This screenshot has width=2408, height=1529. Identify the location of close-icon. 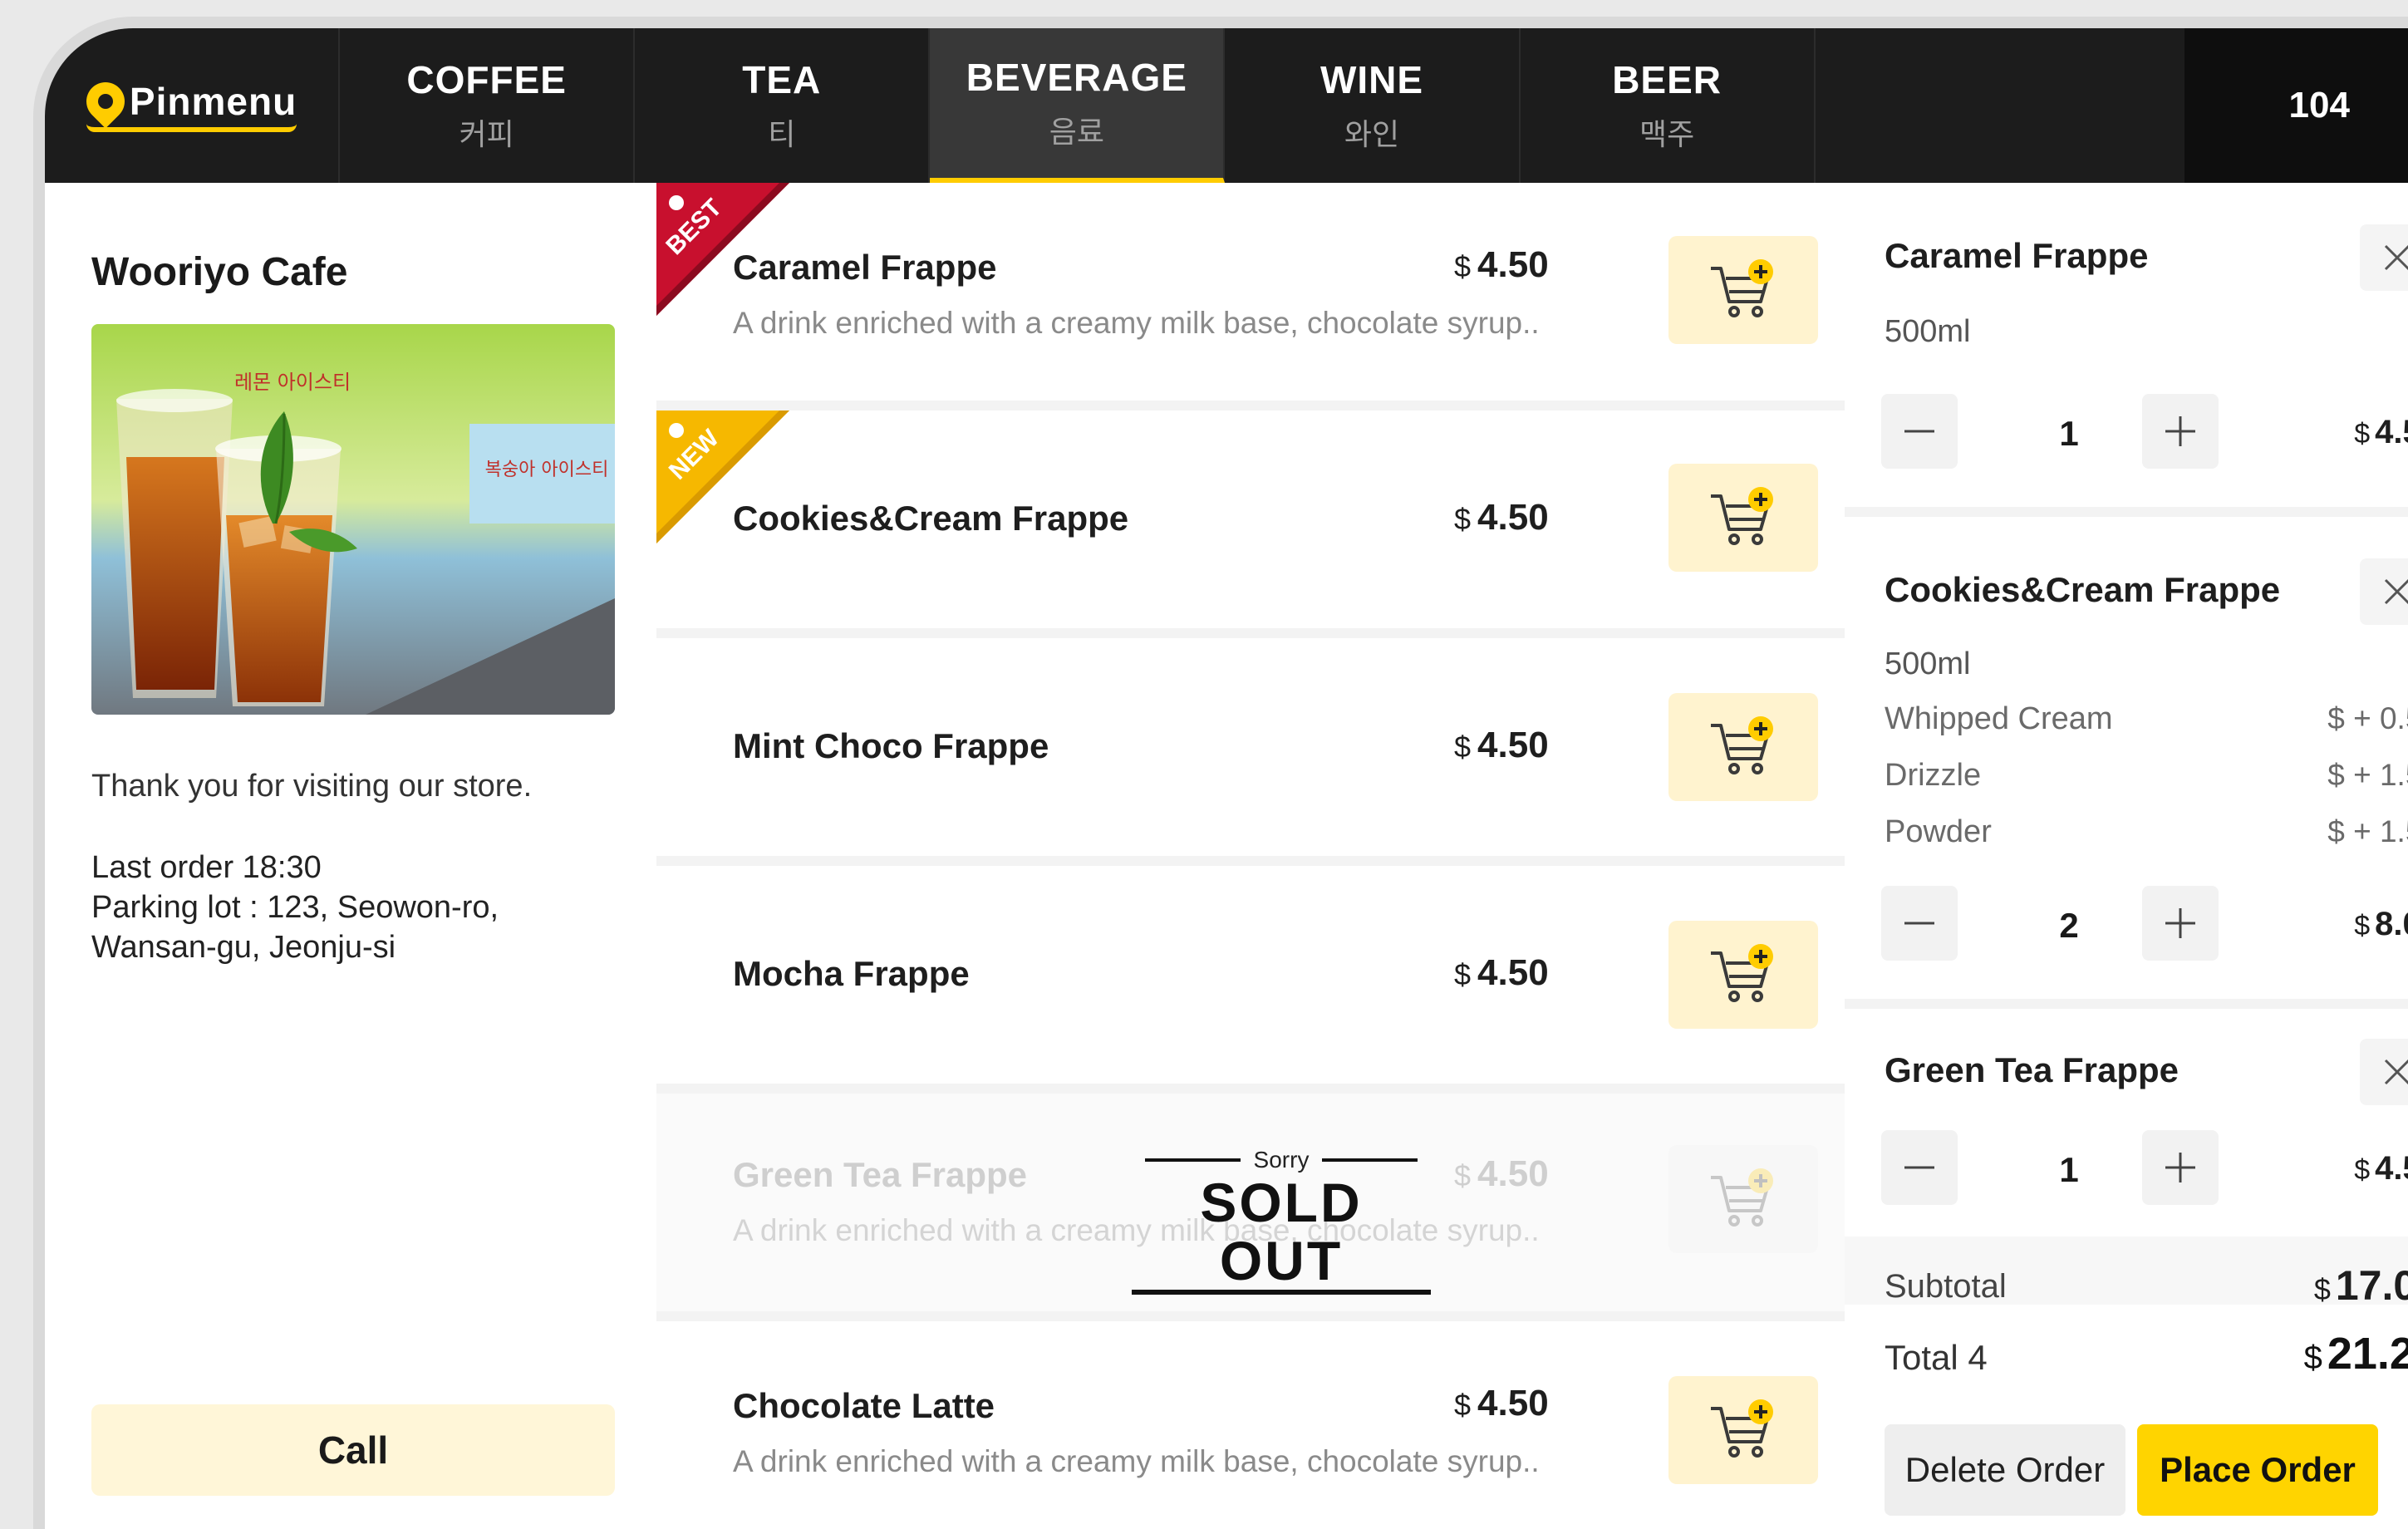
(2396, 257).